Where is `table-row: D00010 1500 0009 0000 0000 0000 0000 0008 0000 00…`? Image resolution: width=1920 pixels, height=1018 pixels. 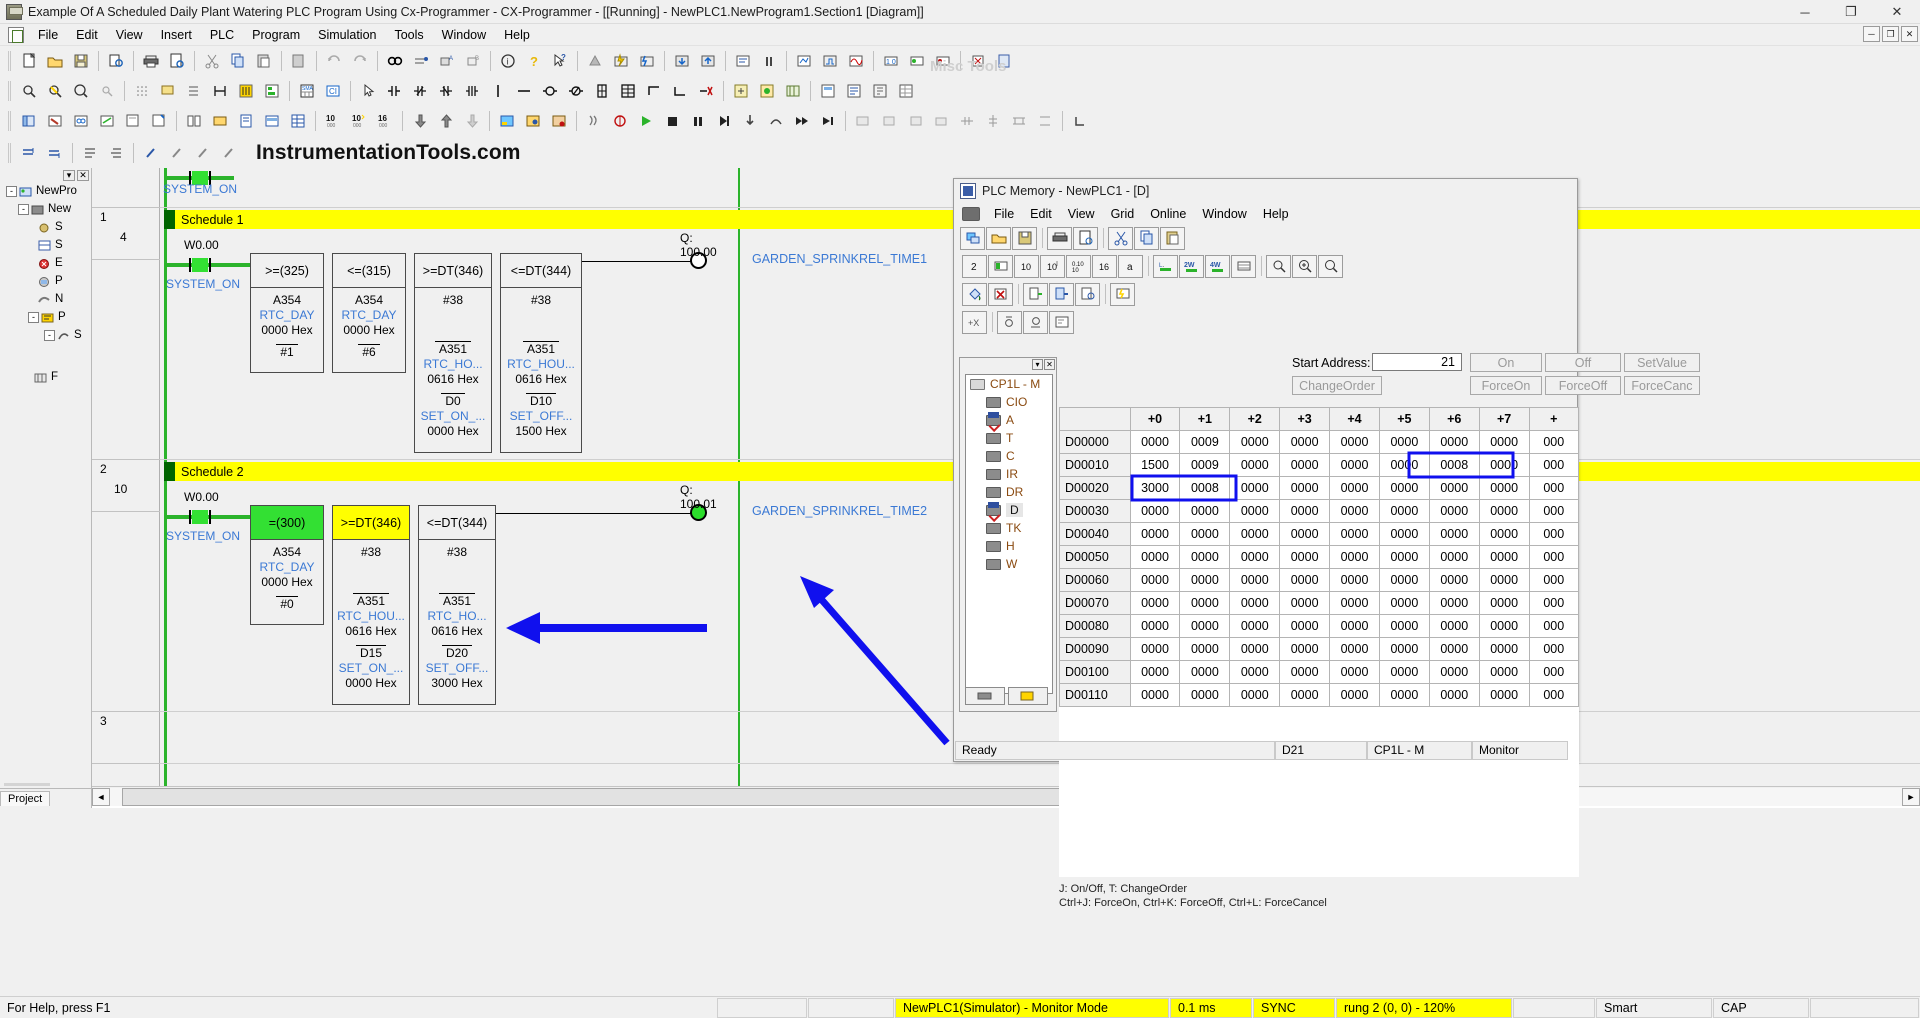 table-row: D00010 1500 0009 0000 0000 0000 0000 0008 0000 00… is located at coordinates (1319, 465).